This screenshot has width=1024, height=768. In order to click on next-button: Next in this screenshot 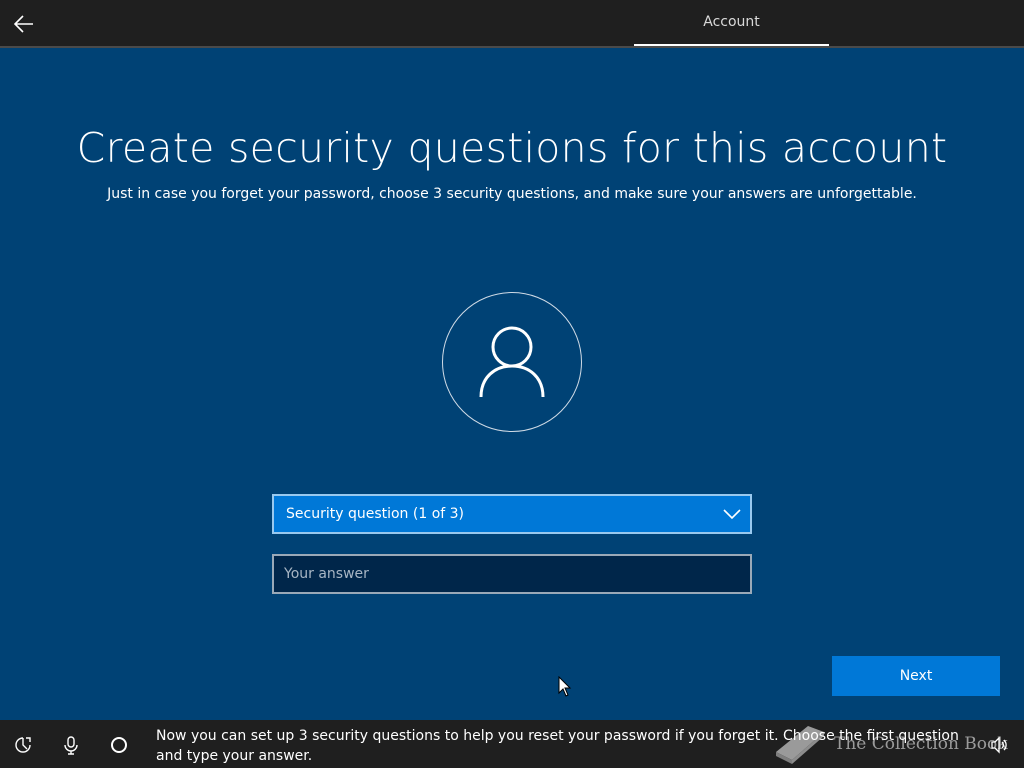, I will do `click(916, 676)`.